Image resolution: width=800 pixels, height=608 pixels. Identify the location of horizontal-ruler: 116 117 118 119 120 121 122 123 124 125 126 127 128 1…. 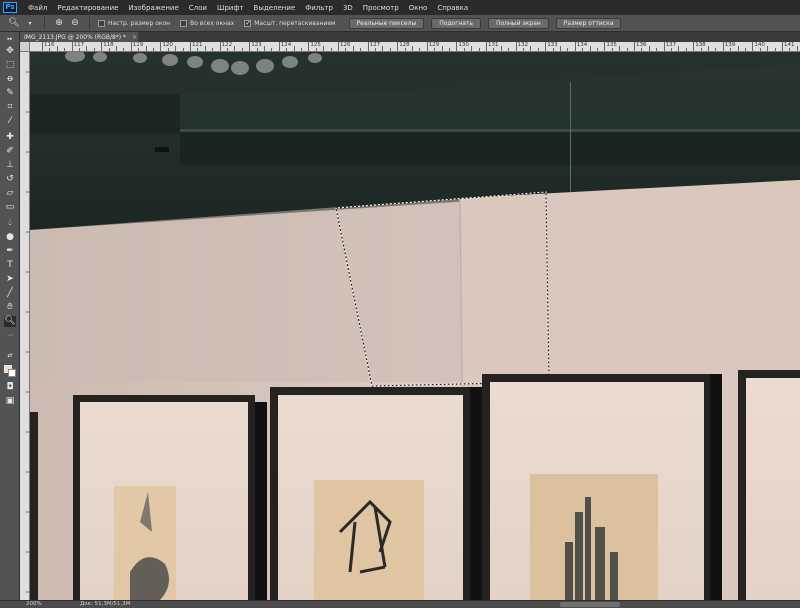
(415, 47).